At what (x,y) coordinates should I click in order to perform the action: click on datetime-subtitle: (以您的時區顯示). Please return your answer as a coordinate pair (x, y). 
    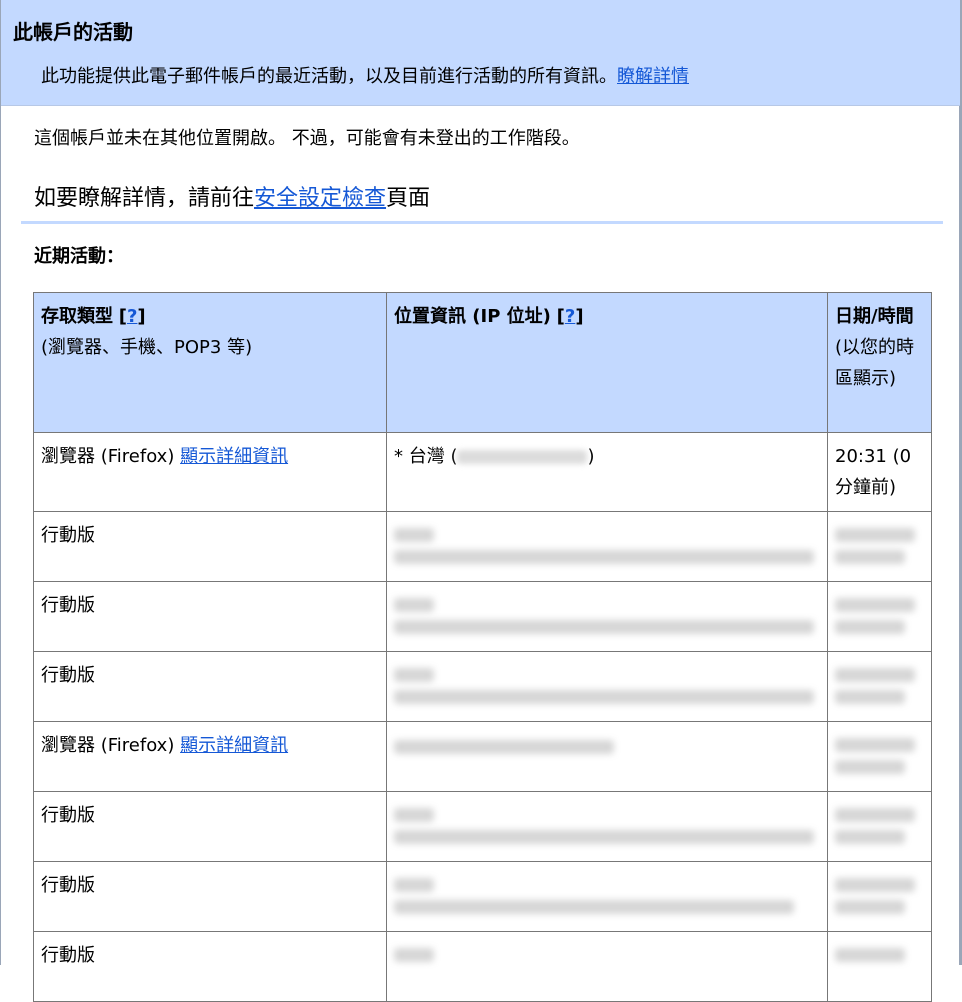
    Looking at the image, I should click on (875, 363).